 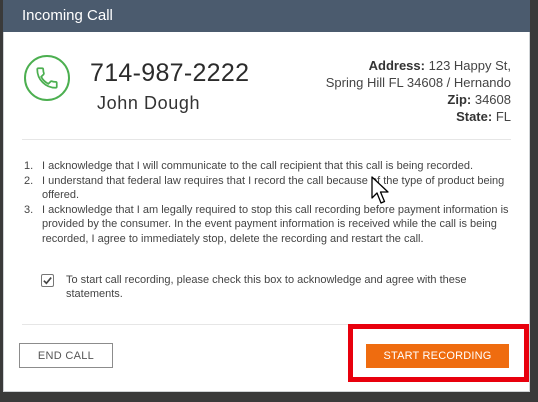 What do you see at coordinates (266, 16) in the screenshot?
I see `dialog-title: Incoming Call` at bounding box center [266, 16].